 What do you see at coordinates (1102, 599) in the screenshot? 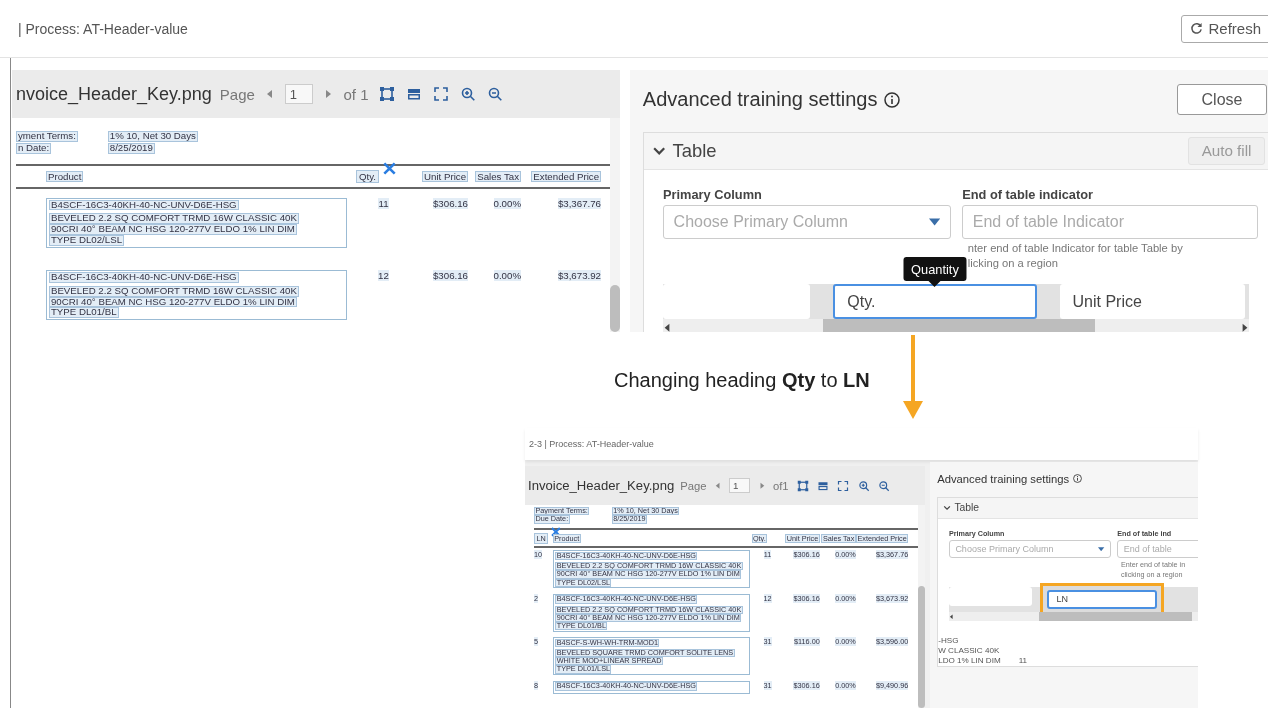
I see `column-heading-field: LN` at bounding box center [1102, 599].